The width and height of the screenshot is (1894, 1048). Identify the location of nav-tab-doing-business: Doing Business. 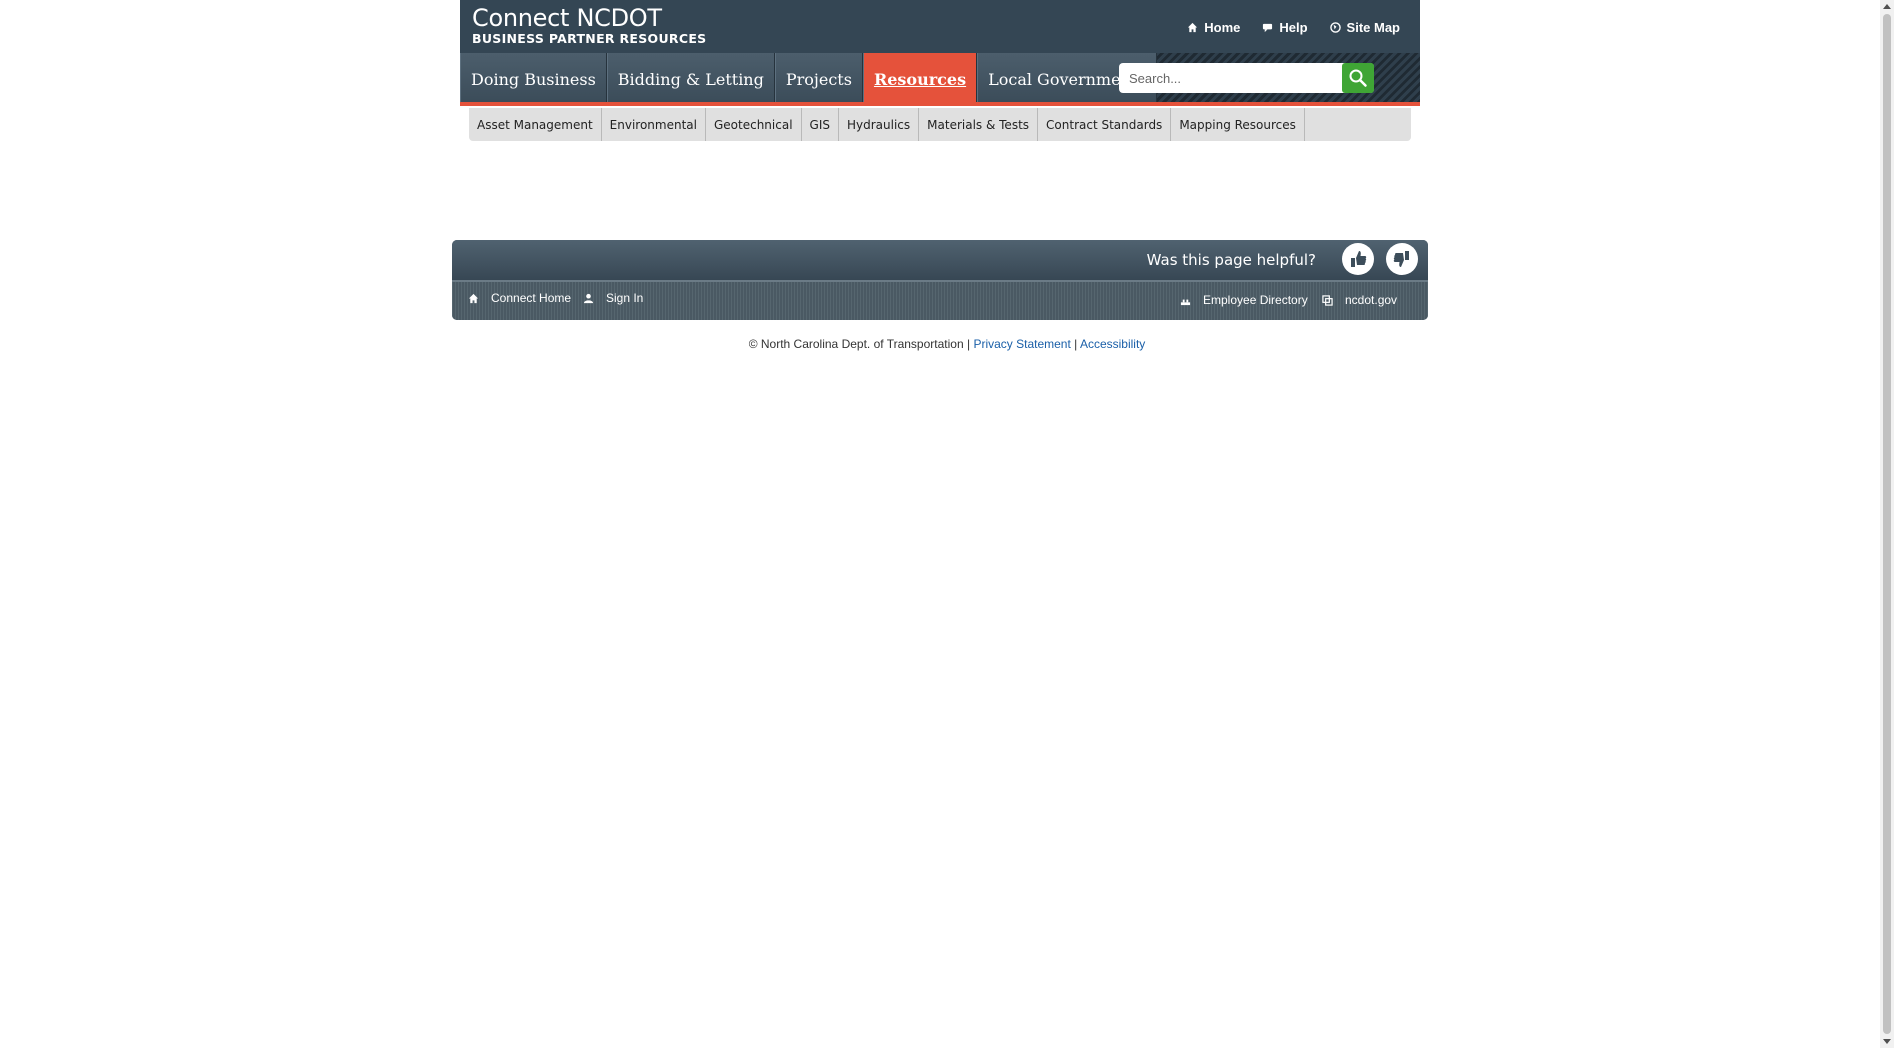
(533, 79).